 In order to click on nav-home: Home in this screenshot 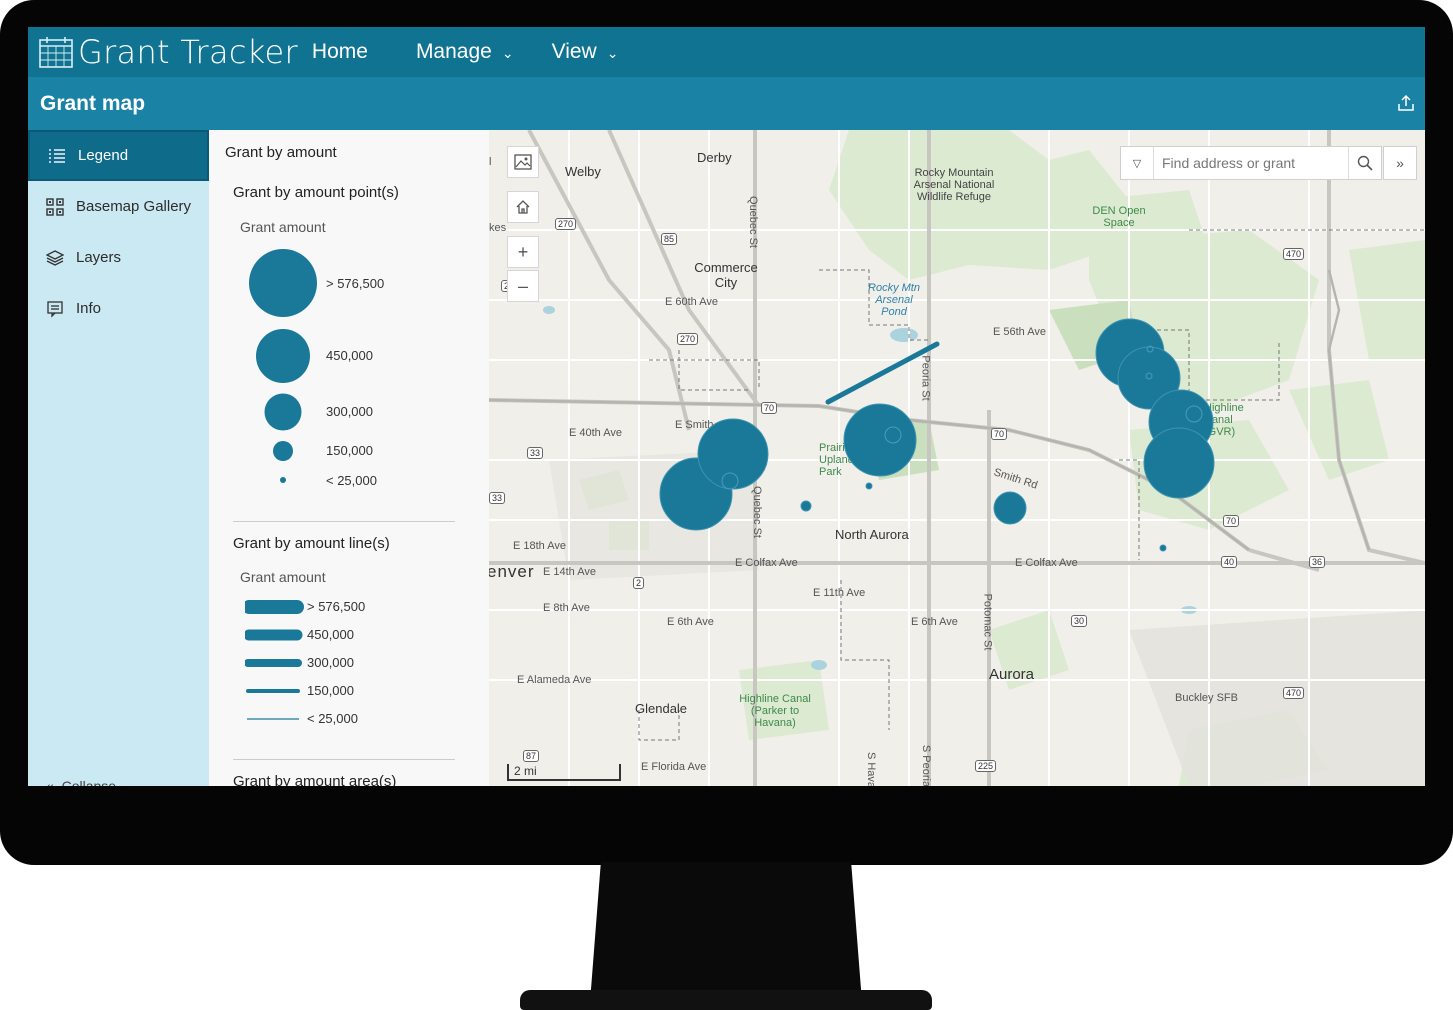, I will do `click(340, 52)`.